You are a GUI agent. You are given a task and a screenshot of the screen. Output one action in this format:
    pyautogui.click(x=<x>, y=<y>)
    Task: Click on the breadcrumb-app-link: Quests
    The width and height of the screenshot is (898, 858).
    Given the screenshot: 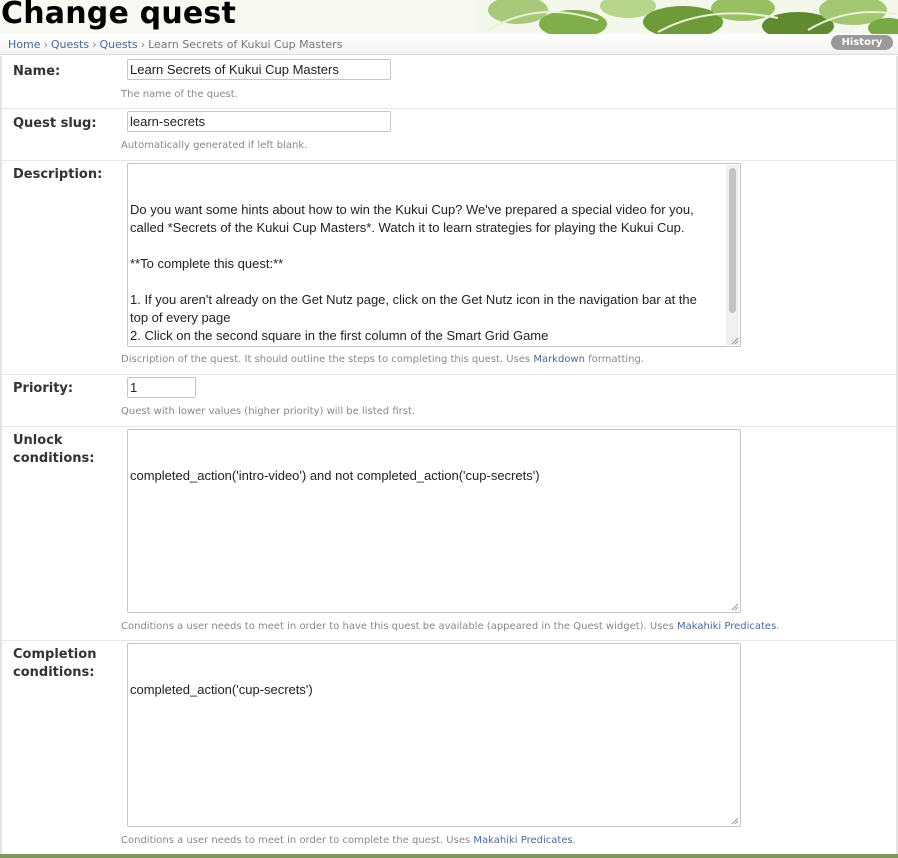 What is the action you would take?
    pyautogui.click(x=70, y=44)
    